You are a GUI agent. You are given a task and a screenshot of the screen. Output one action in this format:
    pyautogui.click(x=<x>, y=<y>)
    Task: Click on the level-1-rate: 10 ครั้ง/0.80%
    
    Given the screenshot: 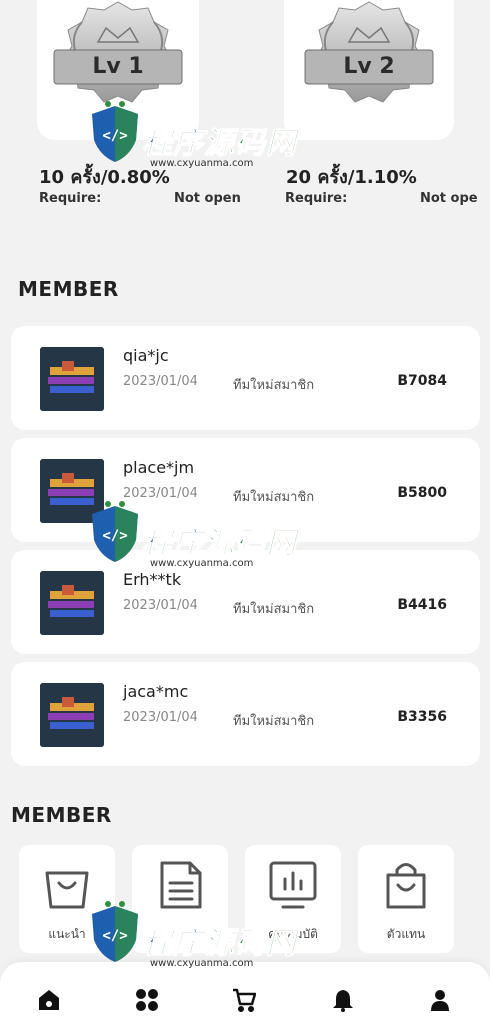 What is the action you would take?
    pyautogui.click(x=104, y=177)
    